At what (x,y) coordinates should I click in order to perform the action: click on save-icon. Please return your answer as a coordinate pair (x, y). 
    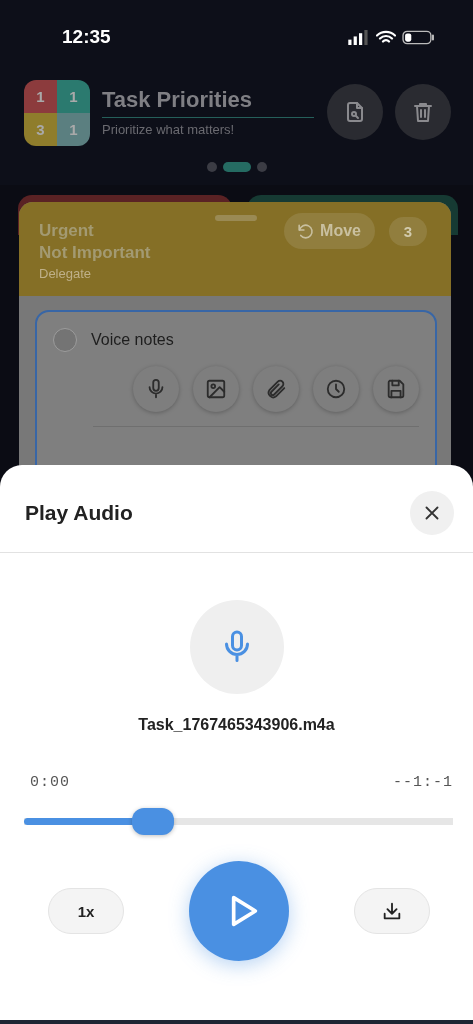
    Looking at the image, I should click on (396, 389).